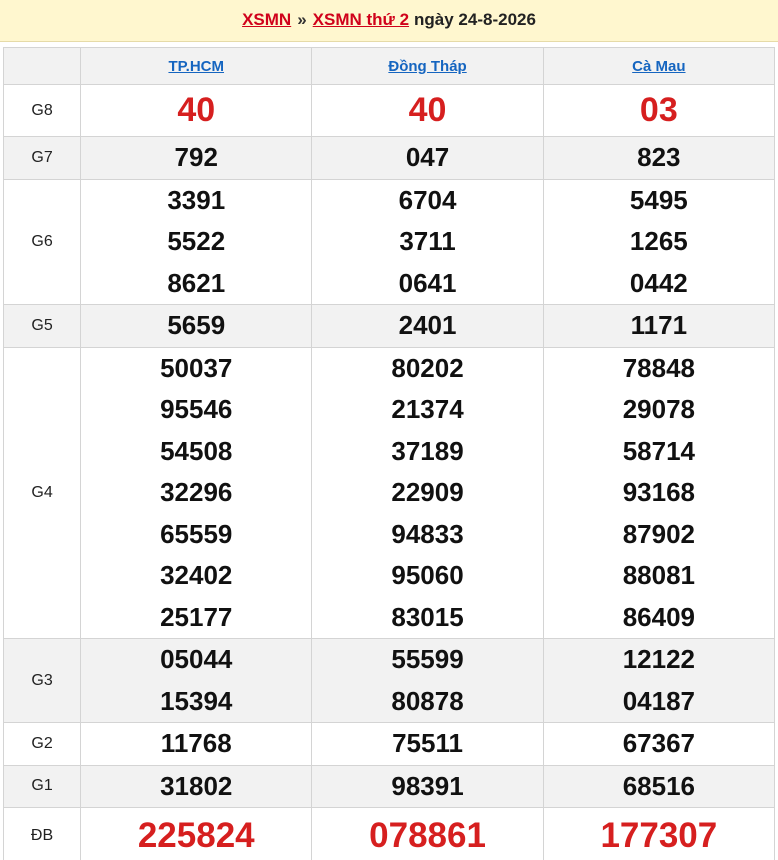 This screenshot has width=778, height=860. I want to click on prize-cell: 68516, so click(659, 786).